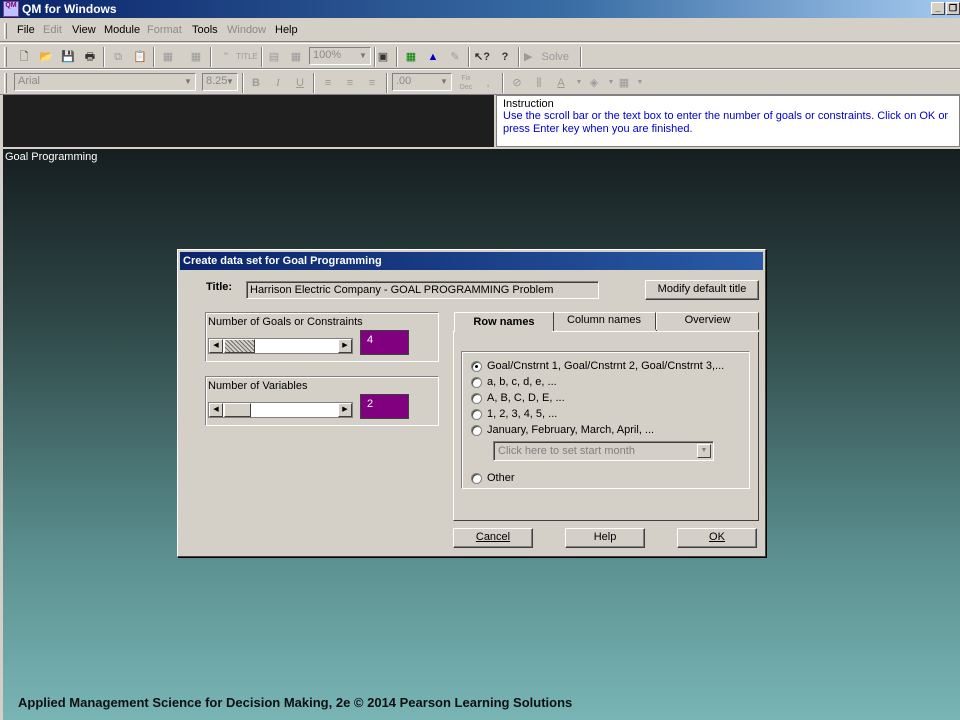 The width and height of the screenshot is (960, 720). What do you see at coordinates (555, 57) in the screenshot?
I see `solve-label: Solve` at bounding box center [555, 57].